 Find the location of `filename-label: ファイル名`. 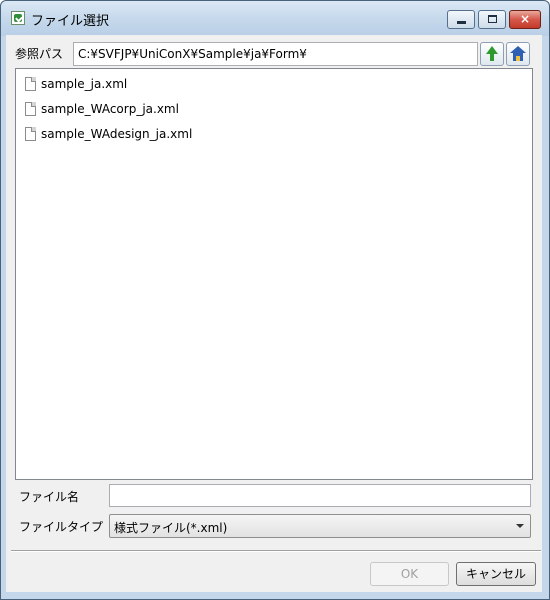

filename-label: ファイル名 is located at coordinates (49, 497).